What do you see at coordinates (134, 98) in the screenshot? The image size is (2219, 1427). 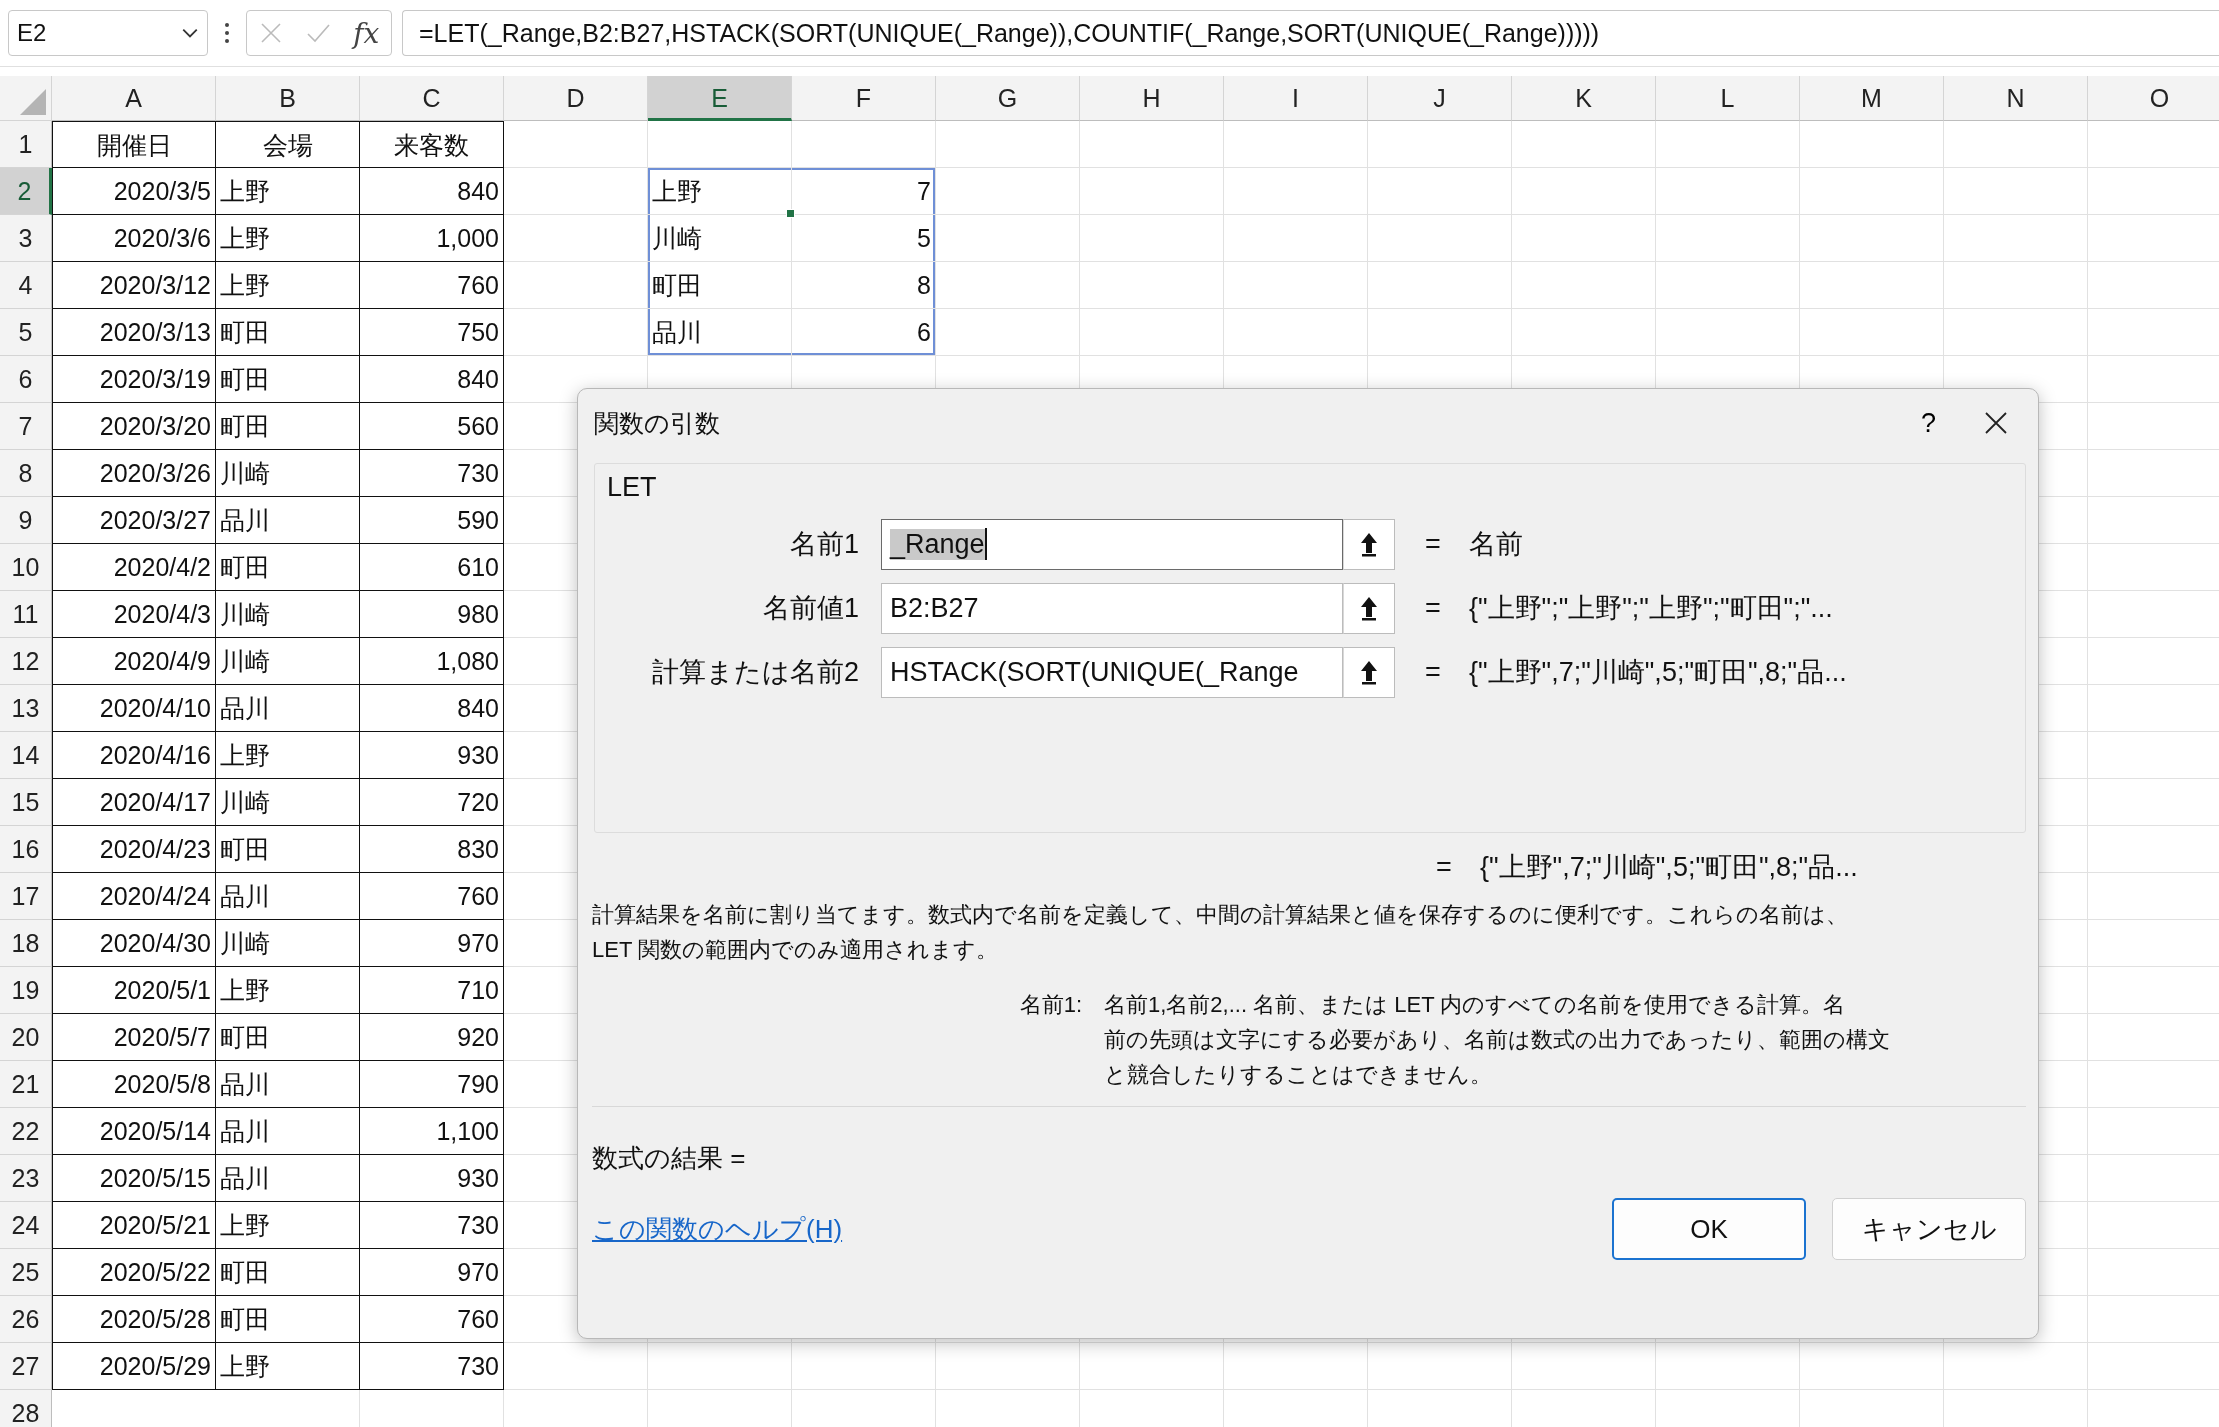 I see `column-header: A` at bounding box center [134, 98].